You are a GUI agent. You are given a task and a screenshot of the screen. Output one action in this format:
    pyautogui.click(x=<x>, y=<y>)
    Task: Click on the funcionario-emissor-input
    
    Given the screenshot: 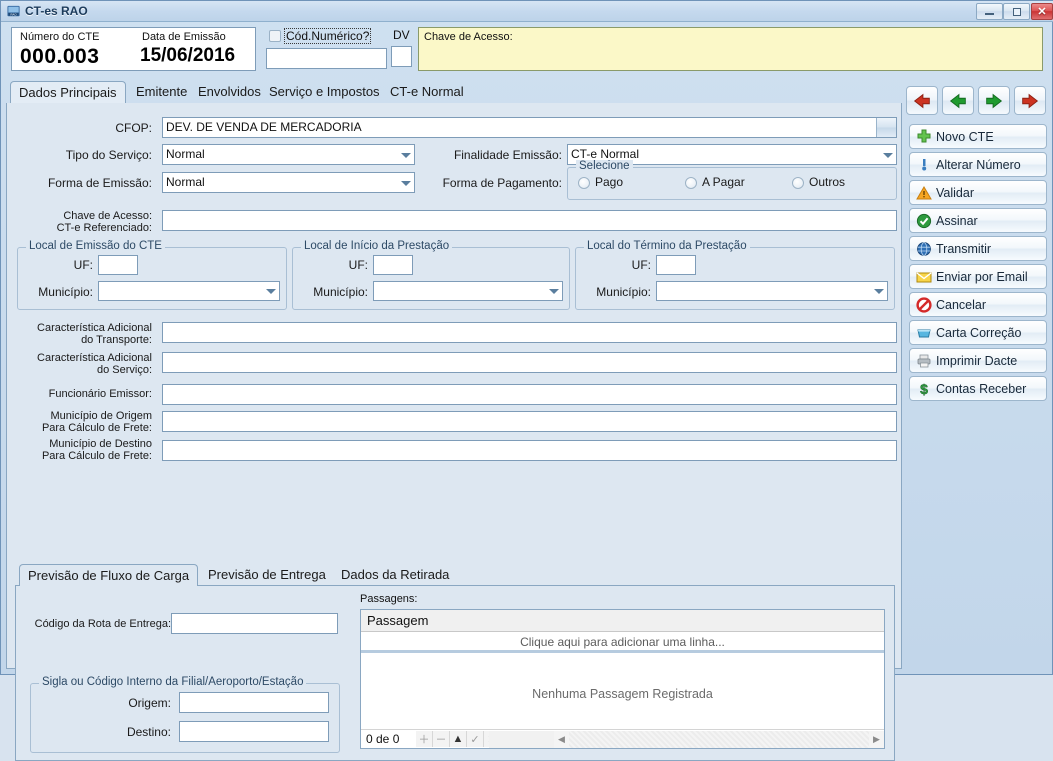 What is the action you would take?
    pyautogui.click(x=529, y=394)
    